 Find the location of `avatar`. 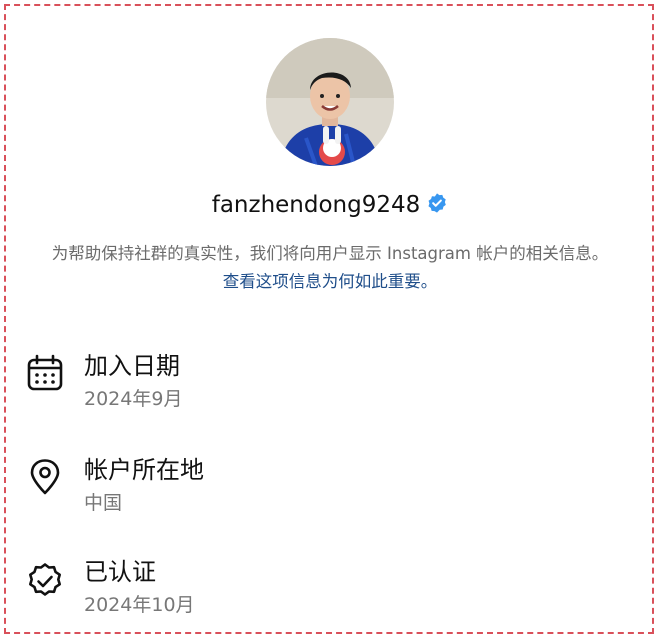

avatar is located at coordinates (330, 102).